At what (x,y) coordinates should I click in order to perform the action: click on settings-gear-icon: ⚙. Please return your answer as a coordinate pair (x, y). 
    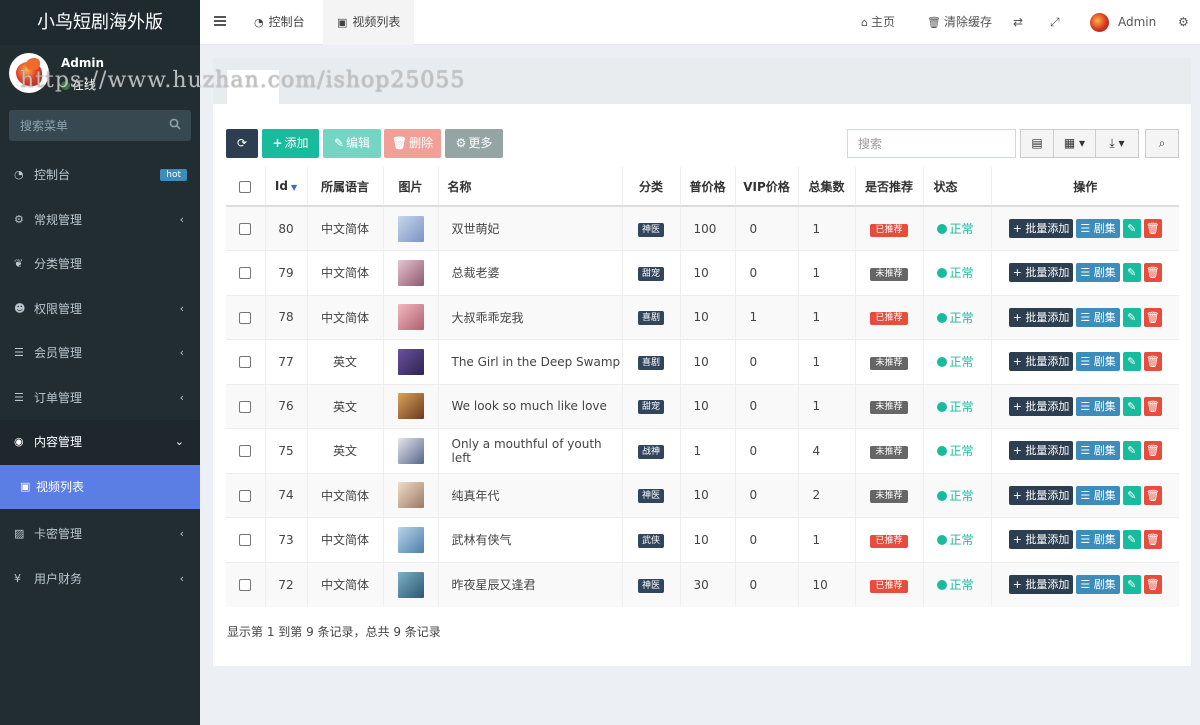
    Looking at the image, I should click on (1183, 22).